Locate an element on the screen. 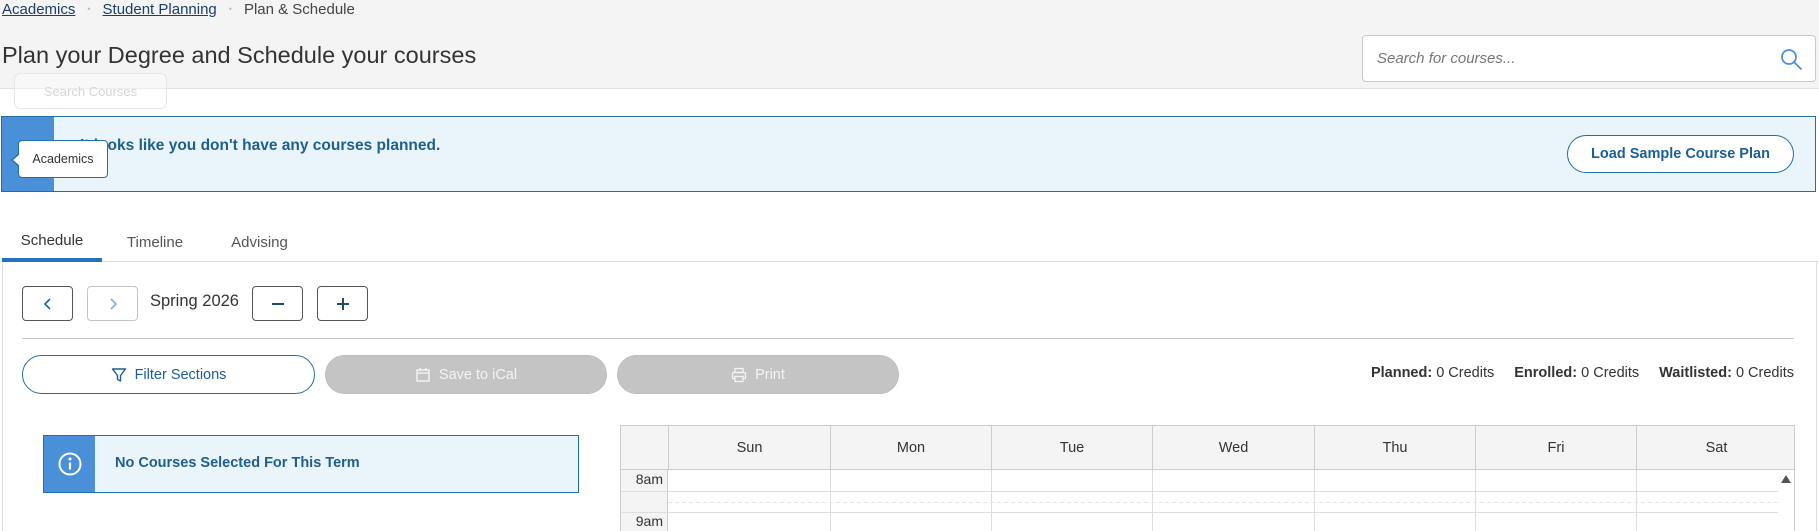 The width and height of the screenshot is (1819, 531). next-term-button is located at coordinates (112, 303).